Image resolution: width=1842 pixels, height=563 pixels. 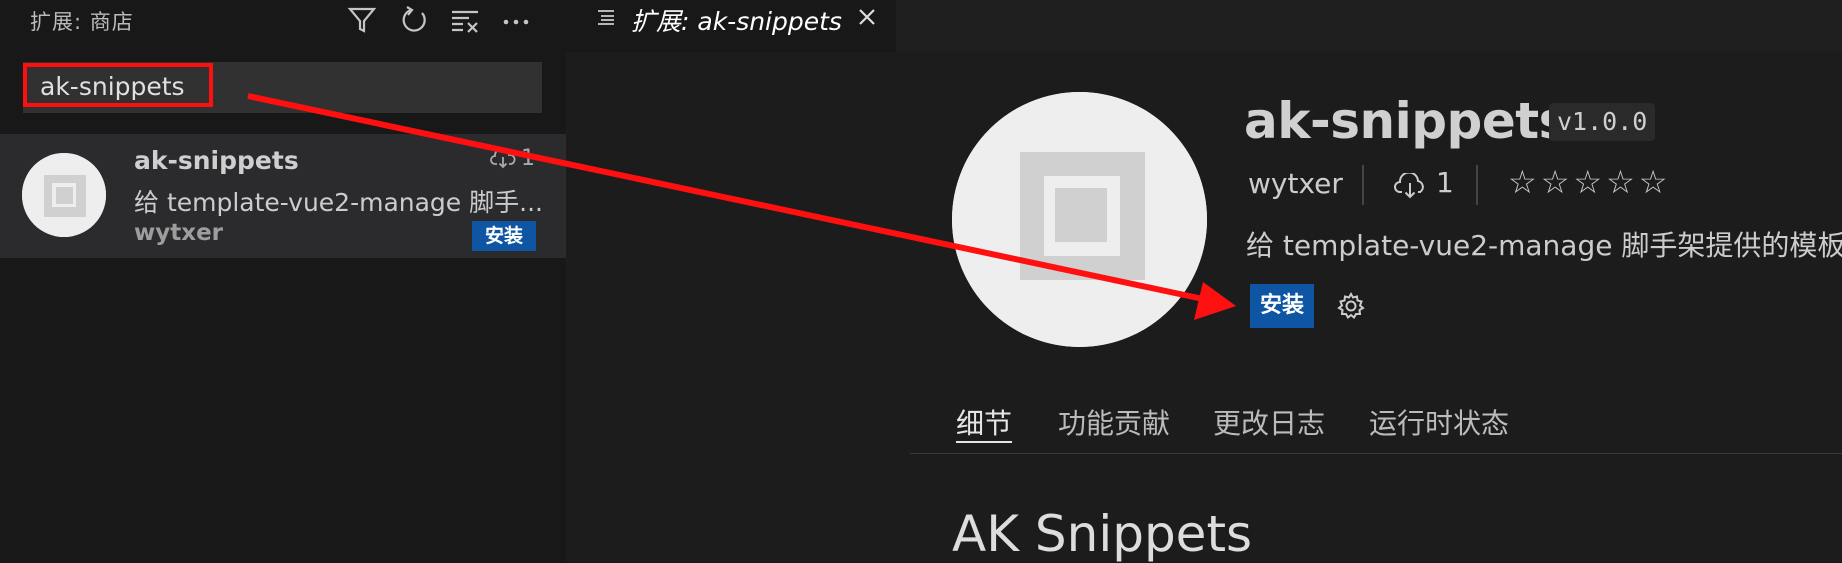 What do you see at coordinates (118, 85) in the screenshot?
I see `search-highlight-box` at bounding box center [118, 85].